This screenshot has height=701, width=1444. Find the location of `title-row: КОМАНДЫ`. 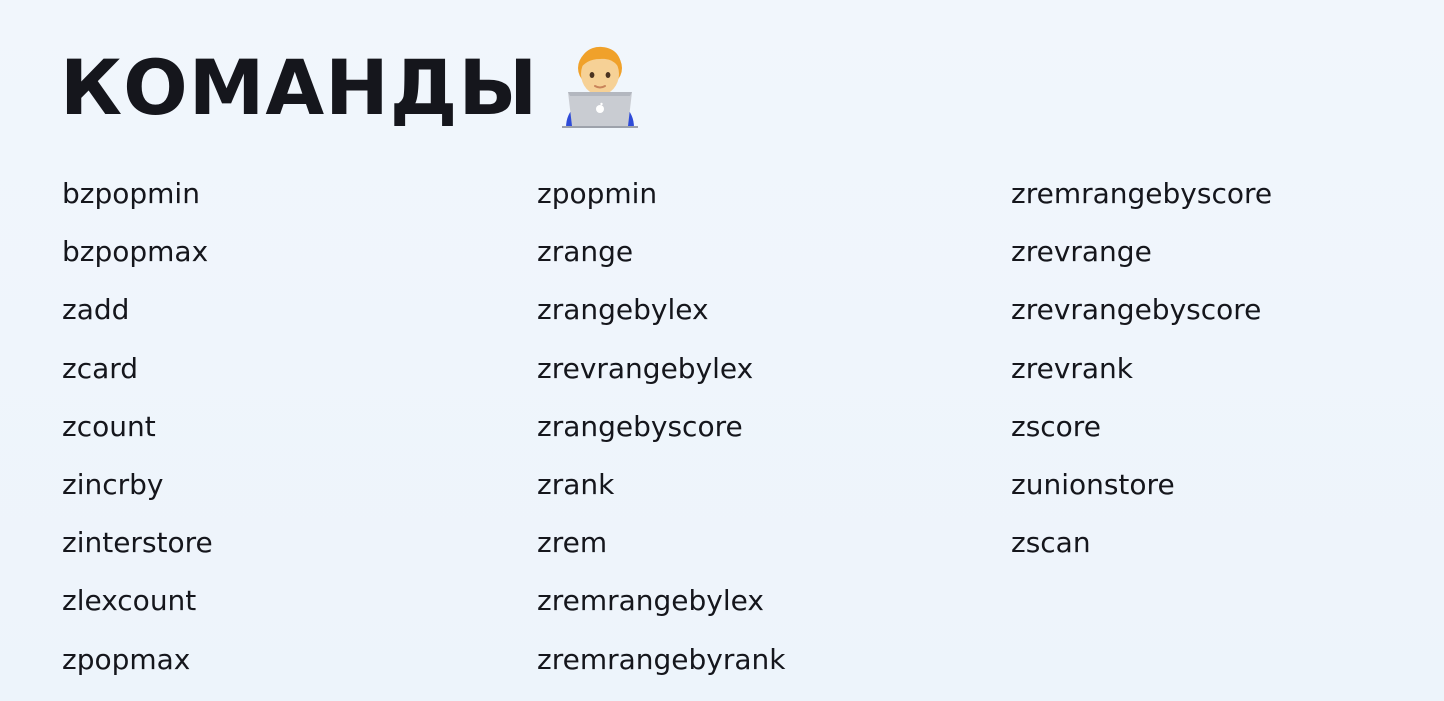

title-row: КОМАНДЫ is located at coordinates (350, 88).